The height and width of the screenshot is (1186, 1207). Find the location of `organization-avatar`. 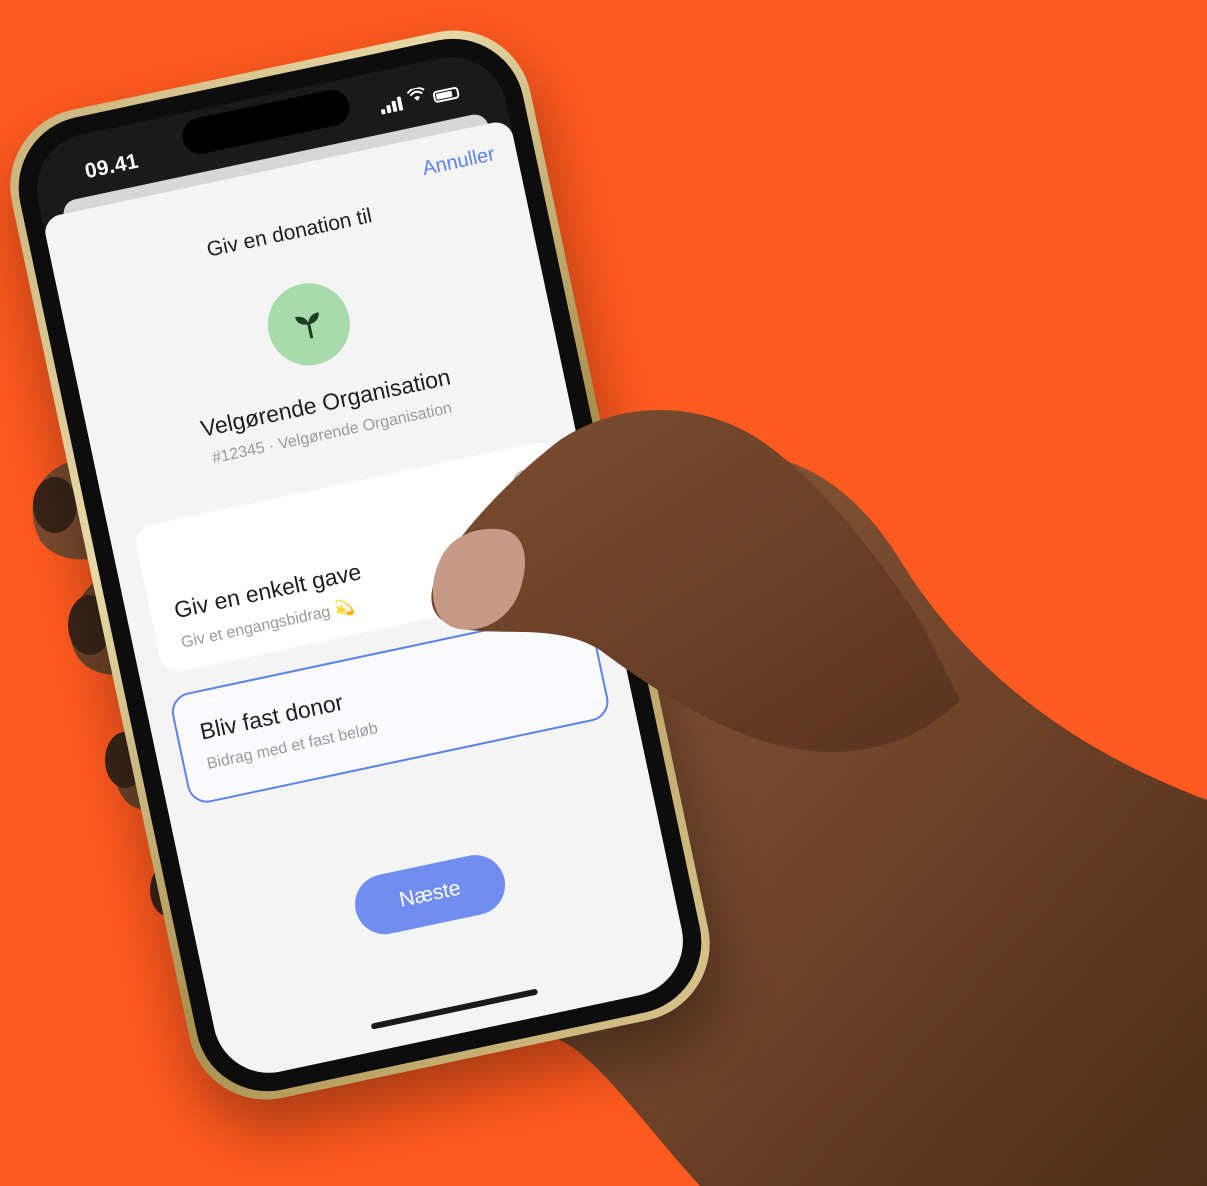

organization-avatar is located at coordinates (309, 324).